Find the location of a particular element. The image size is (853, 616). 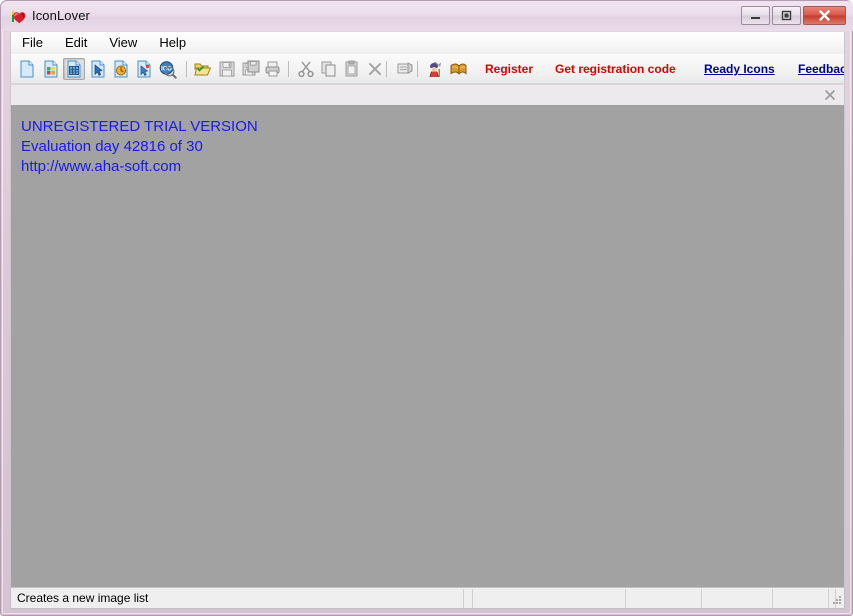

menu-edit: Edit is located at coordinates (76, 43).